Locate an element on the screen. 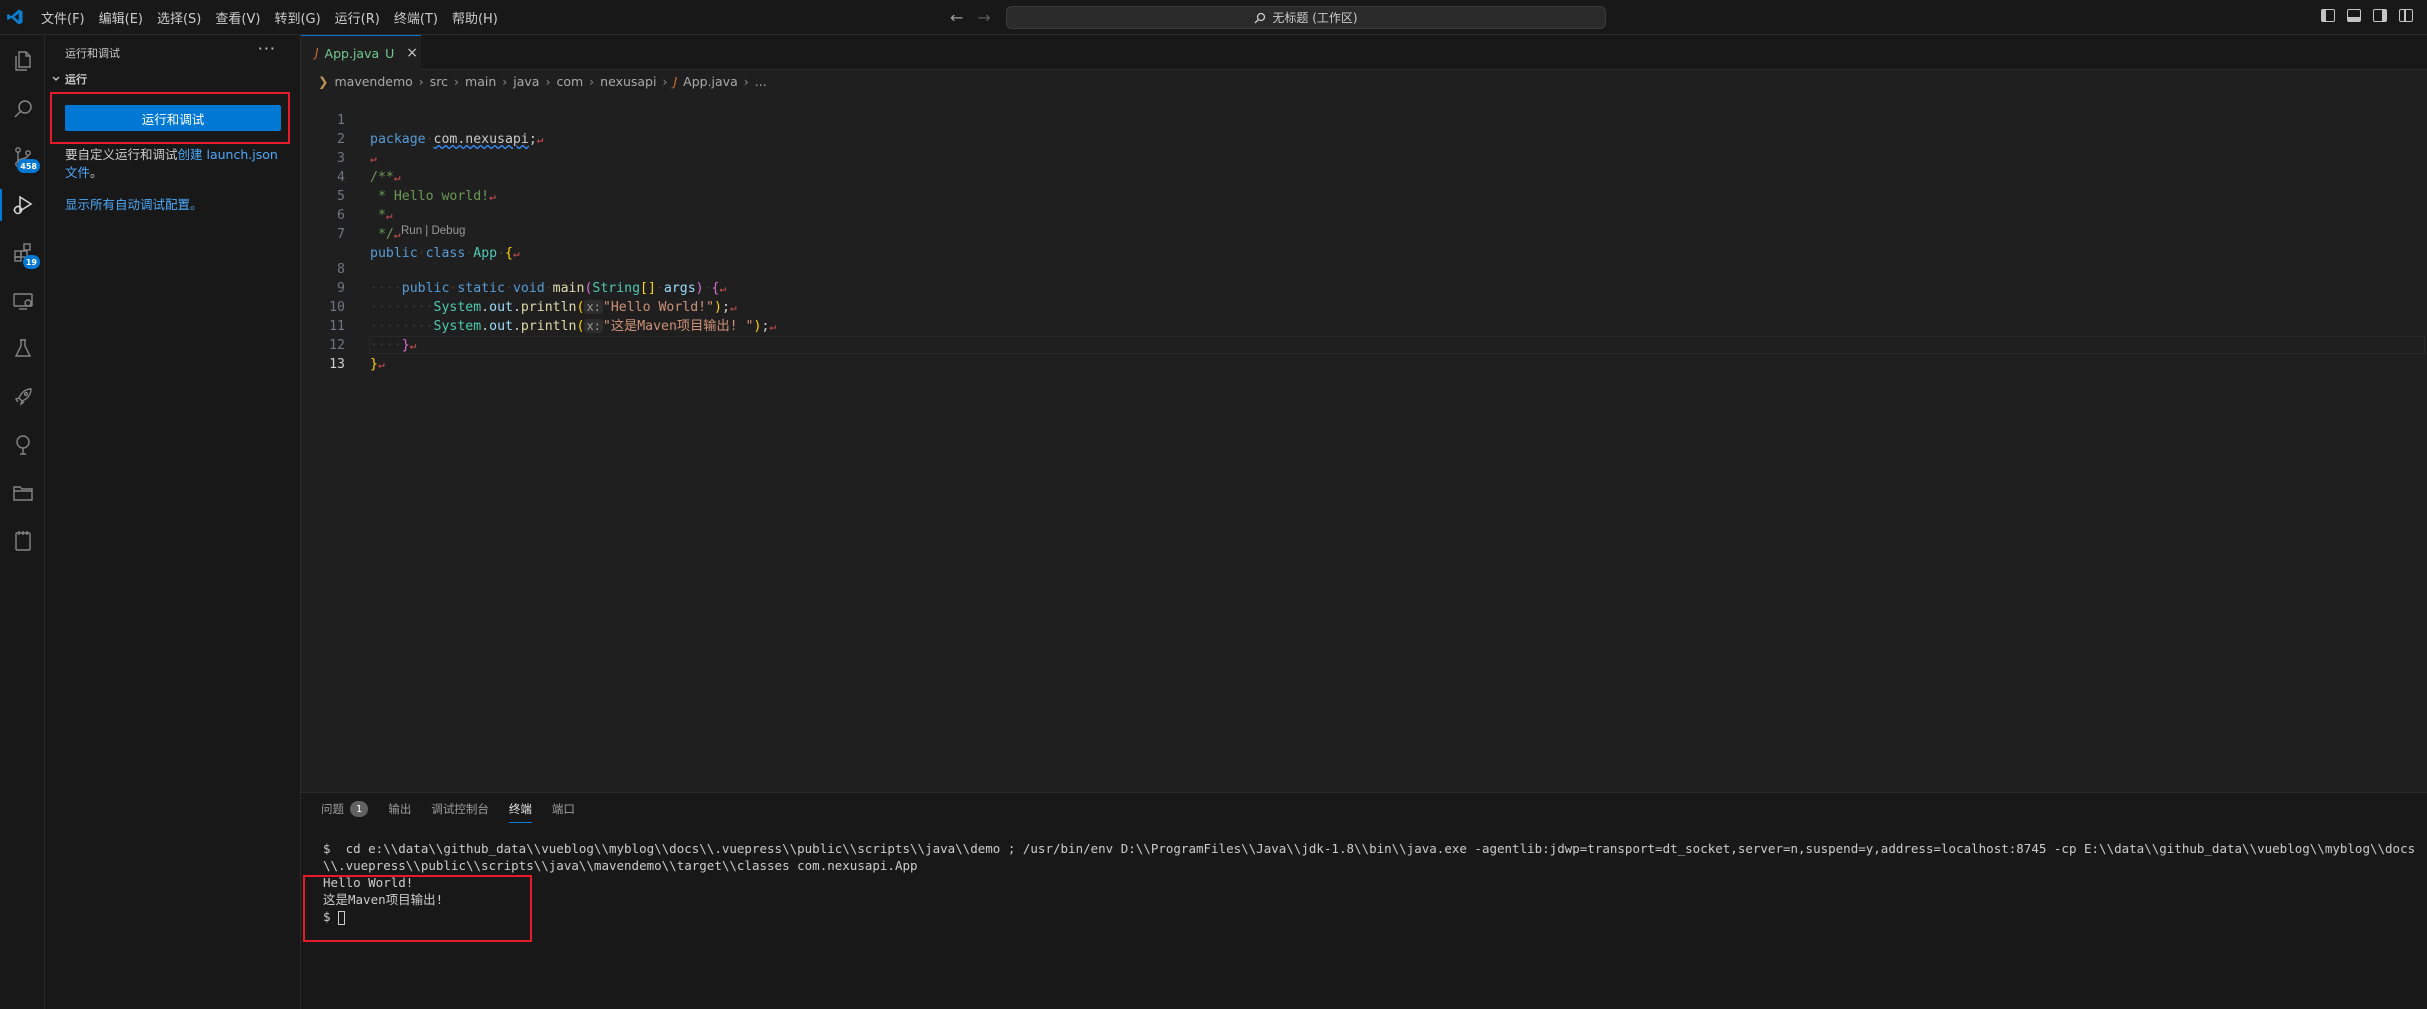 Image resolution: width=2427 pixels, height=1009 pixels. terminal-output-line: 这是Maven项目输出! is located at coordinates (383, 899).